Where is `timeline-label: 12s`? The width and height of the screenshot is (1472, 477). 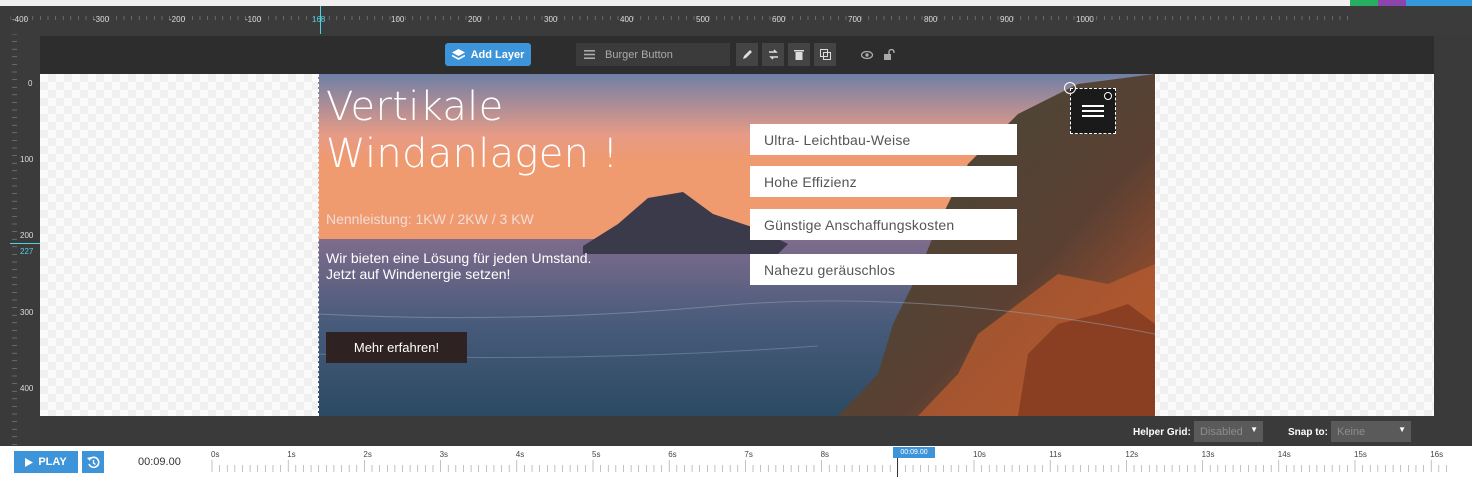
timeline-label: 12s is located at coordinates (1132, 454).